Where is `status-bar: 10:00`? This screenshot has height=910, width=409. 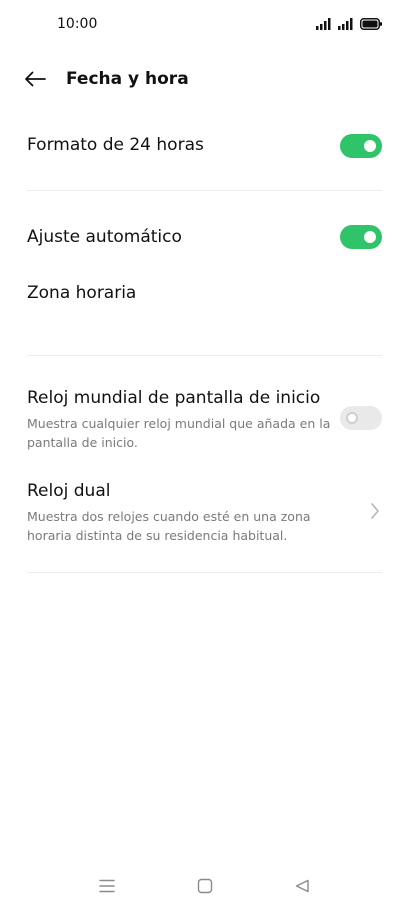
status-bar: 10:00 is located at coordinates (204, 25).